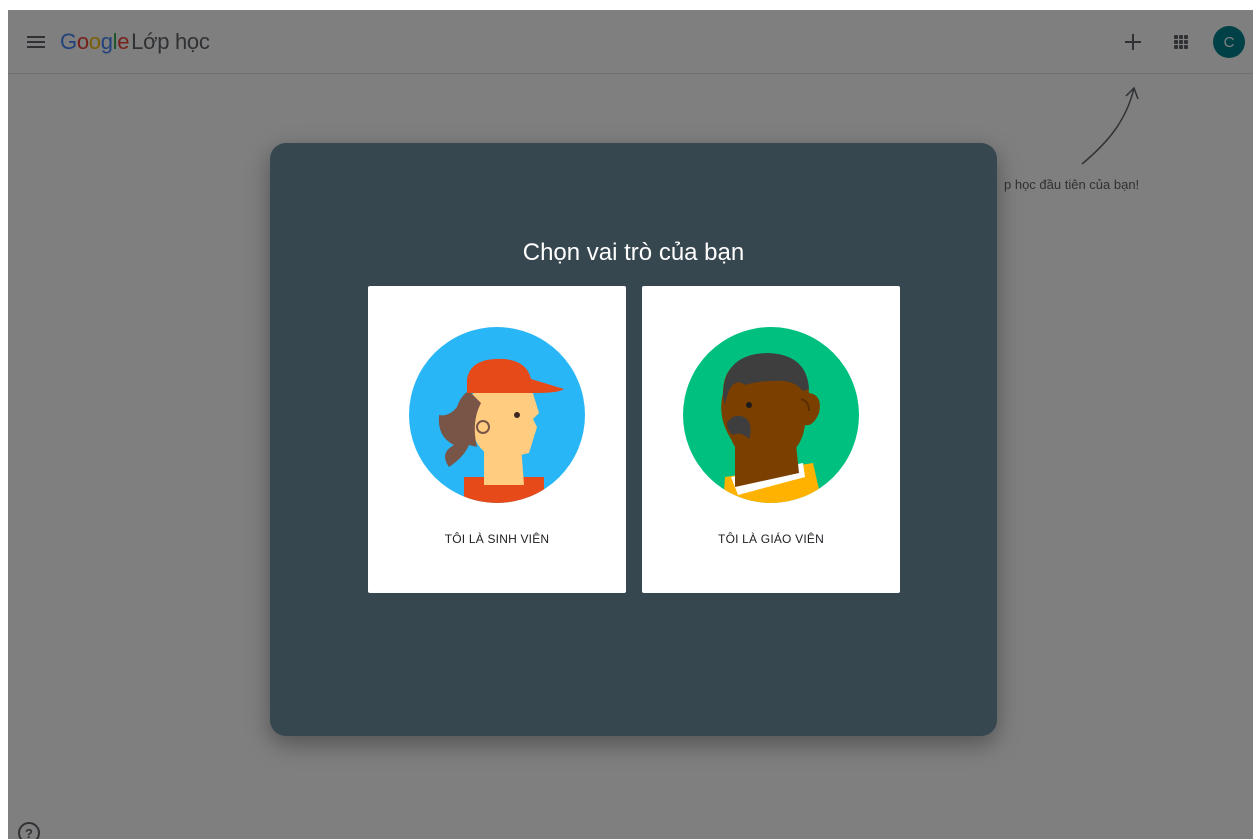 The width and height of the screenshot is (1253, 839). Describe the element at coordinates (497, 539) in the screenshot. I see `student-role-label: TÔI LÀ SINH VIÊN` at that location.